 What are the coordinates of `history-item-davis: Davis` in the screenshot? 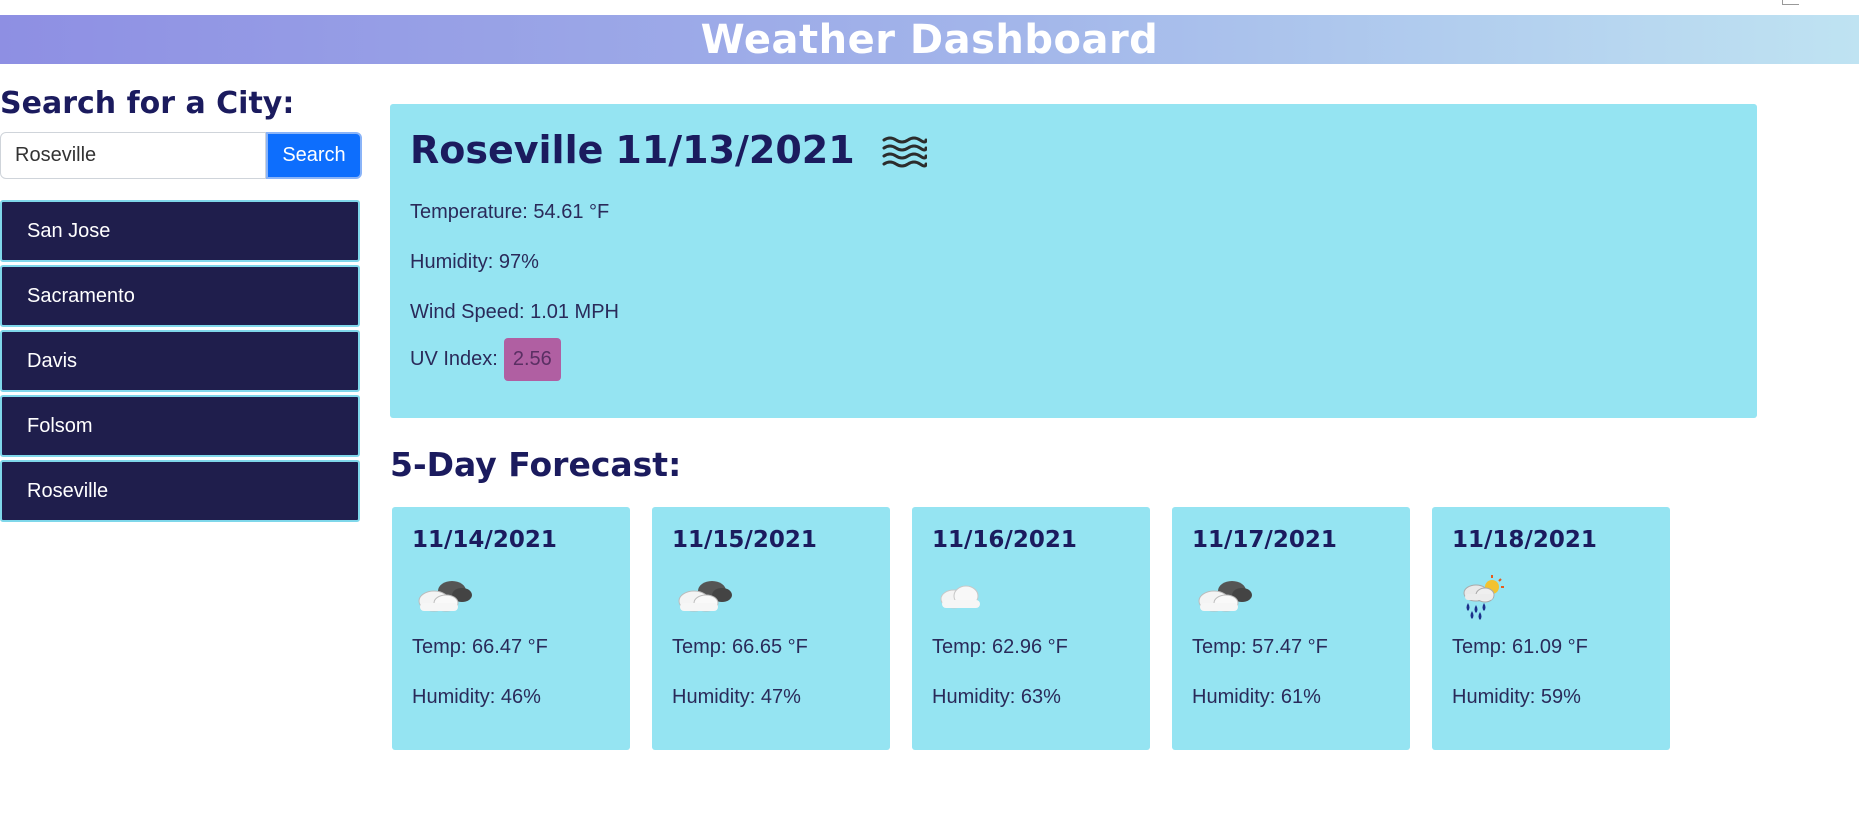 It's located at (180, 361).